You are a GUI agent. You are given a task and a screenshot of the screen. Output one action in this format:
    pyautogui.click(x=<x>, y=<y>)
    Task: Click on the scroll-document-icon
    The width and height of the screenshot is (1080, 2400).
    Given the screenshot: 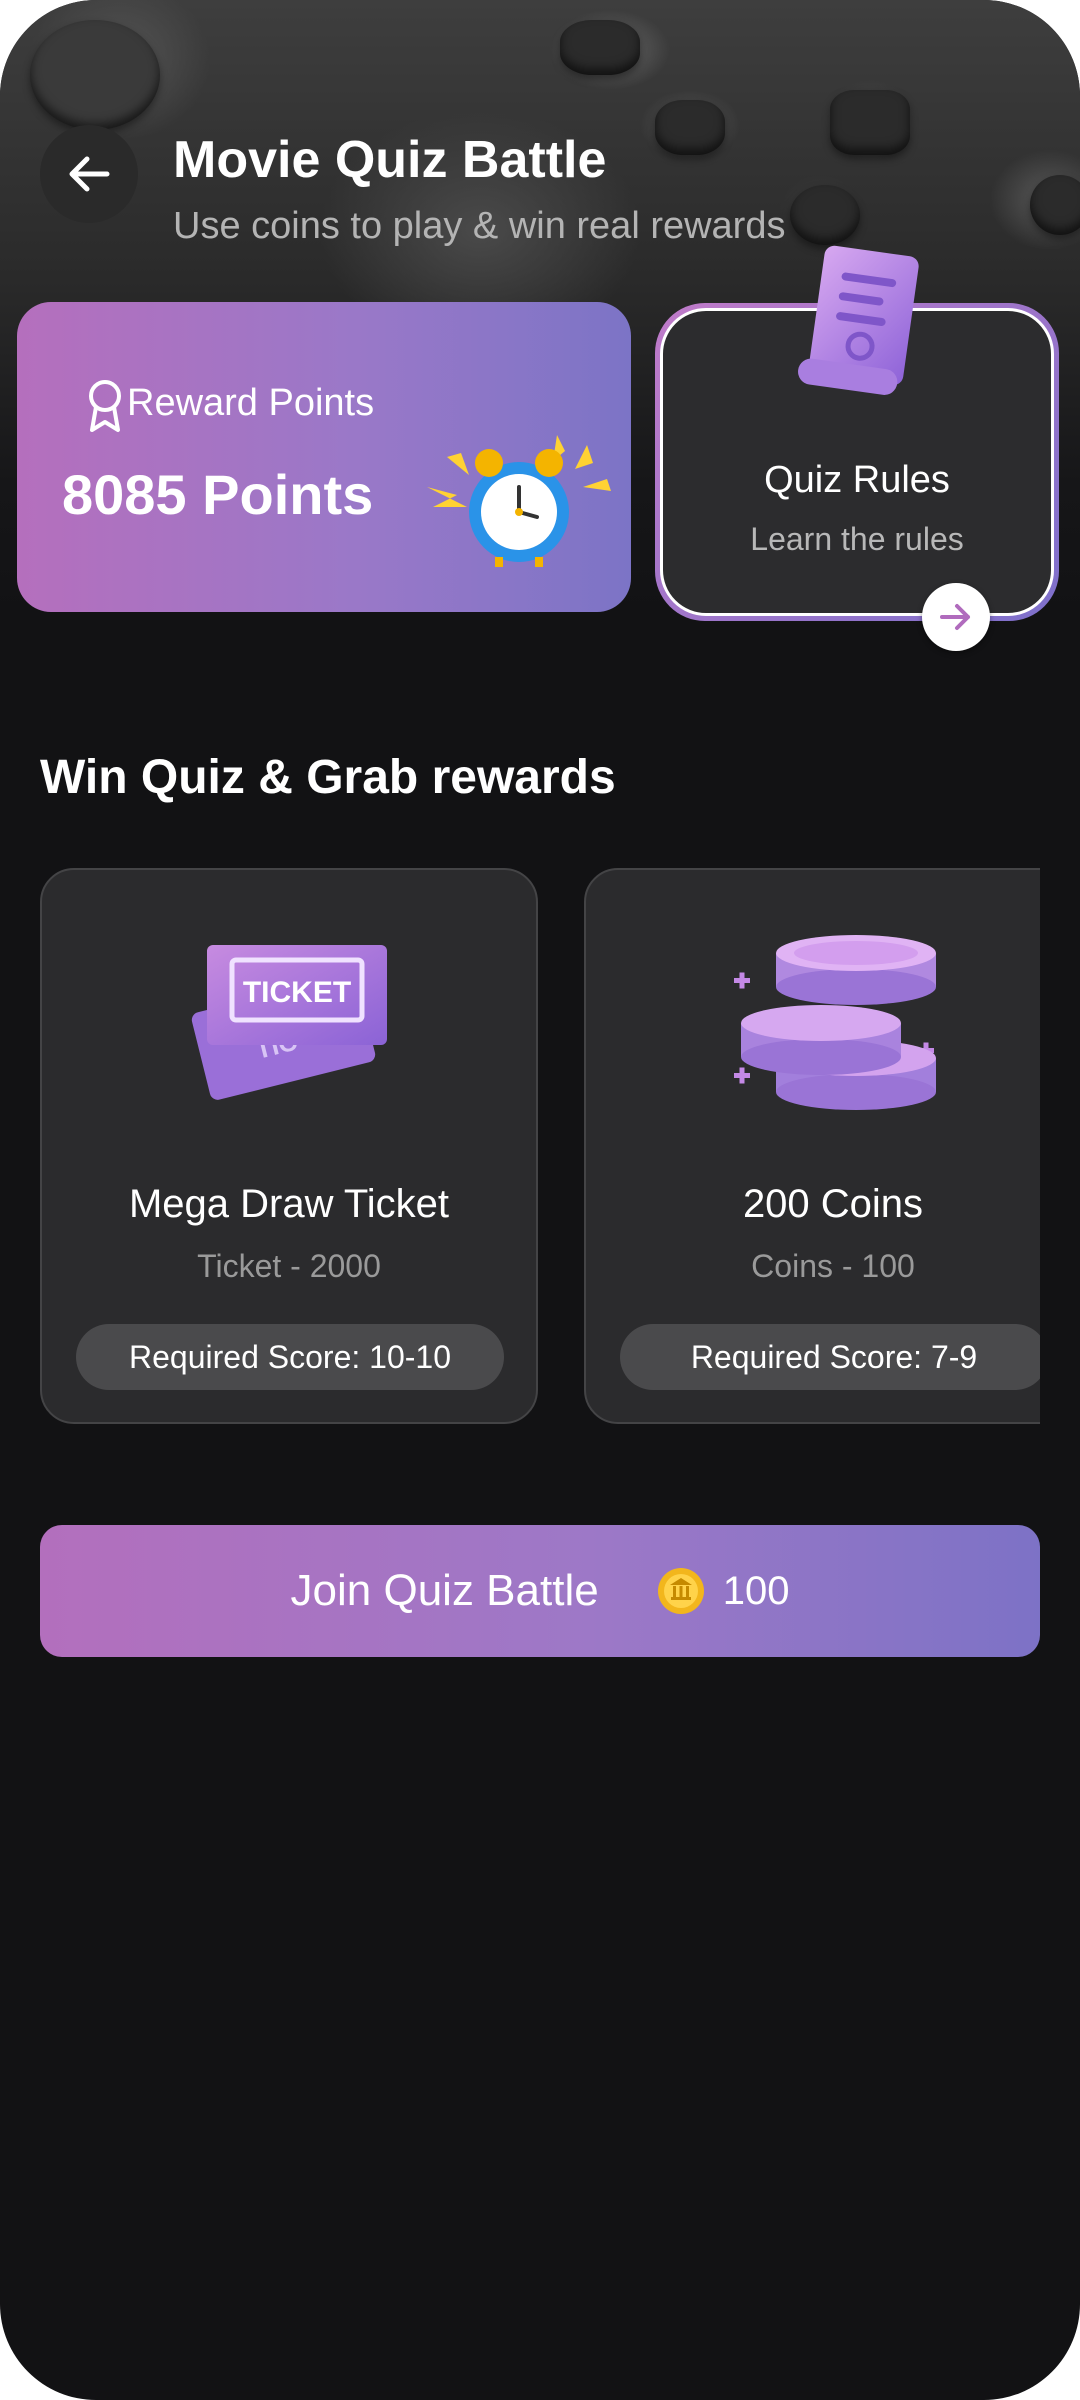 What is the action you would take?
    pyautogui.click(x=858, y=320)
    